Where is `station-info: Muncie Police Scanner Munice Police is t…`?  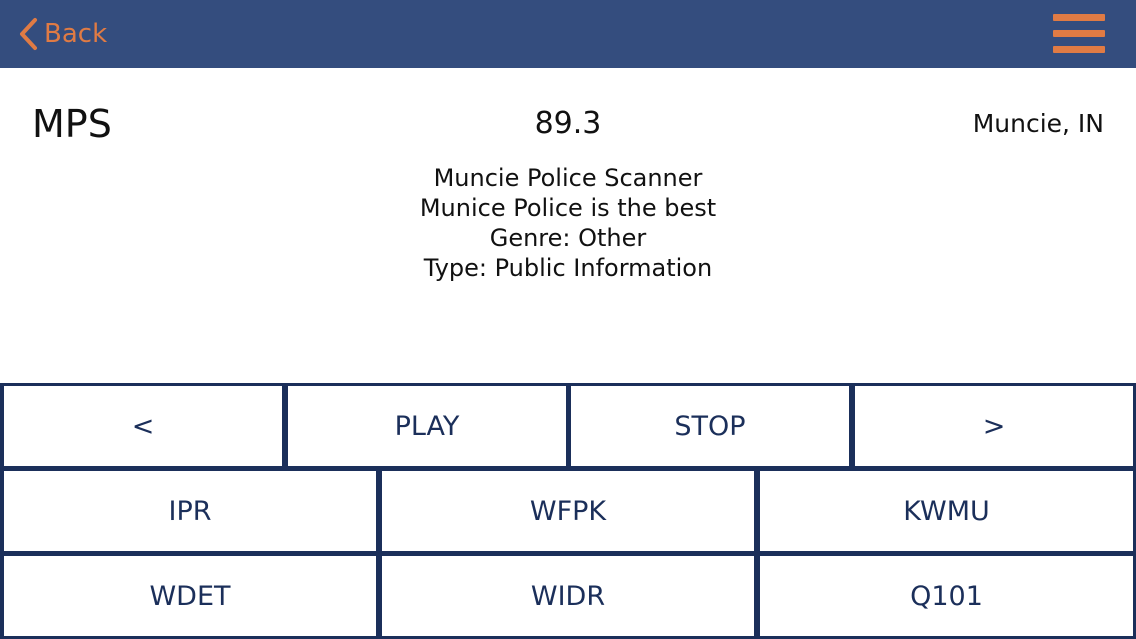
station-info: Muncie Police Scanner Munice Police is t… is located at coordinates (568, 223).